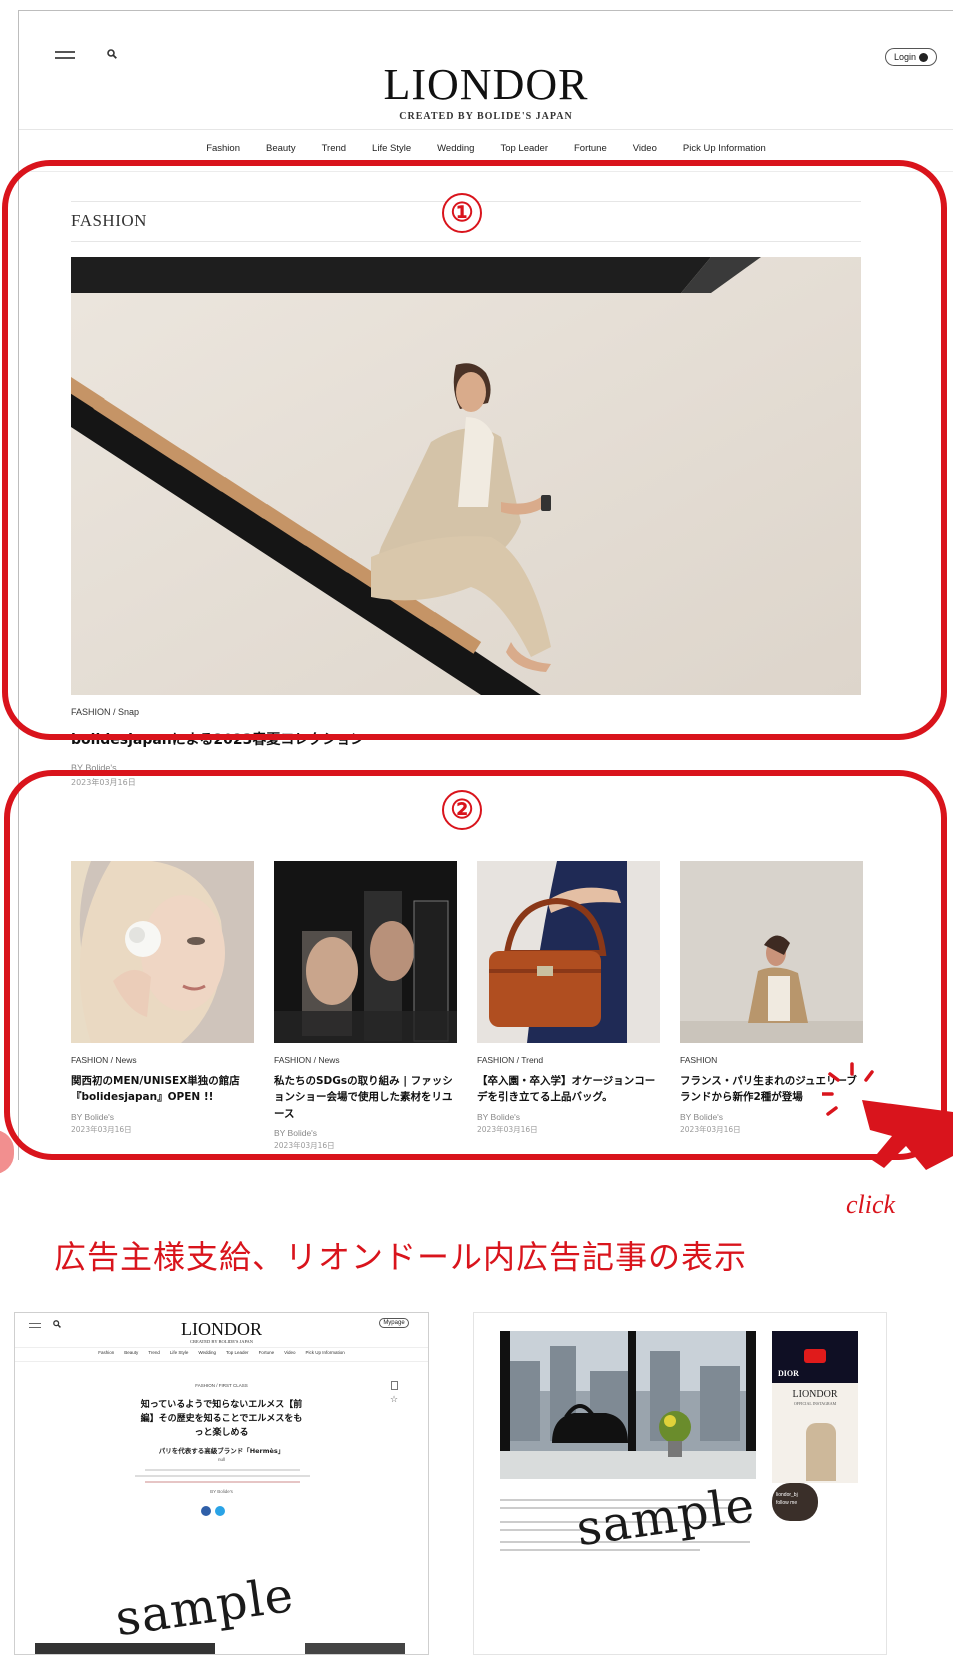  Describe the element at coordinates (486, 85) in the screenshot. I see `site-logo: LIONDOR` at that location.